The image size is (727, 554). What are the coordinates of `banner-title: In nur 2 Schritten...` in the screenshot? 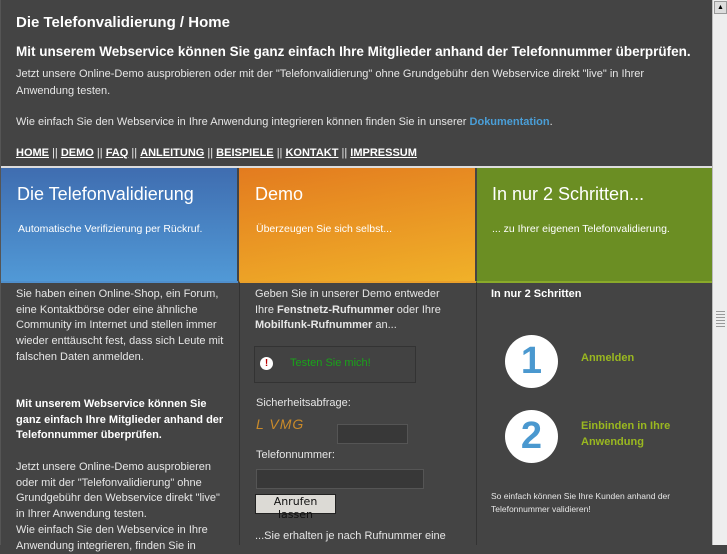 It's located at (568, 194).